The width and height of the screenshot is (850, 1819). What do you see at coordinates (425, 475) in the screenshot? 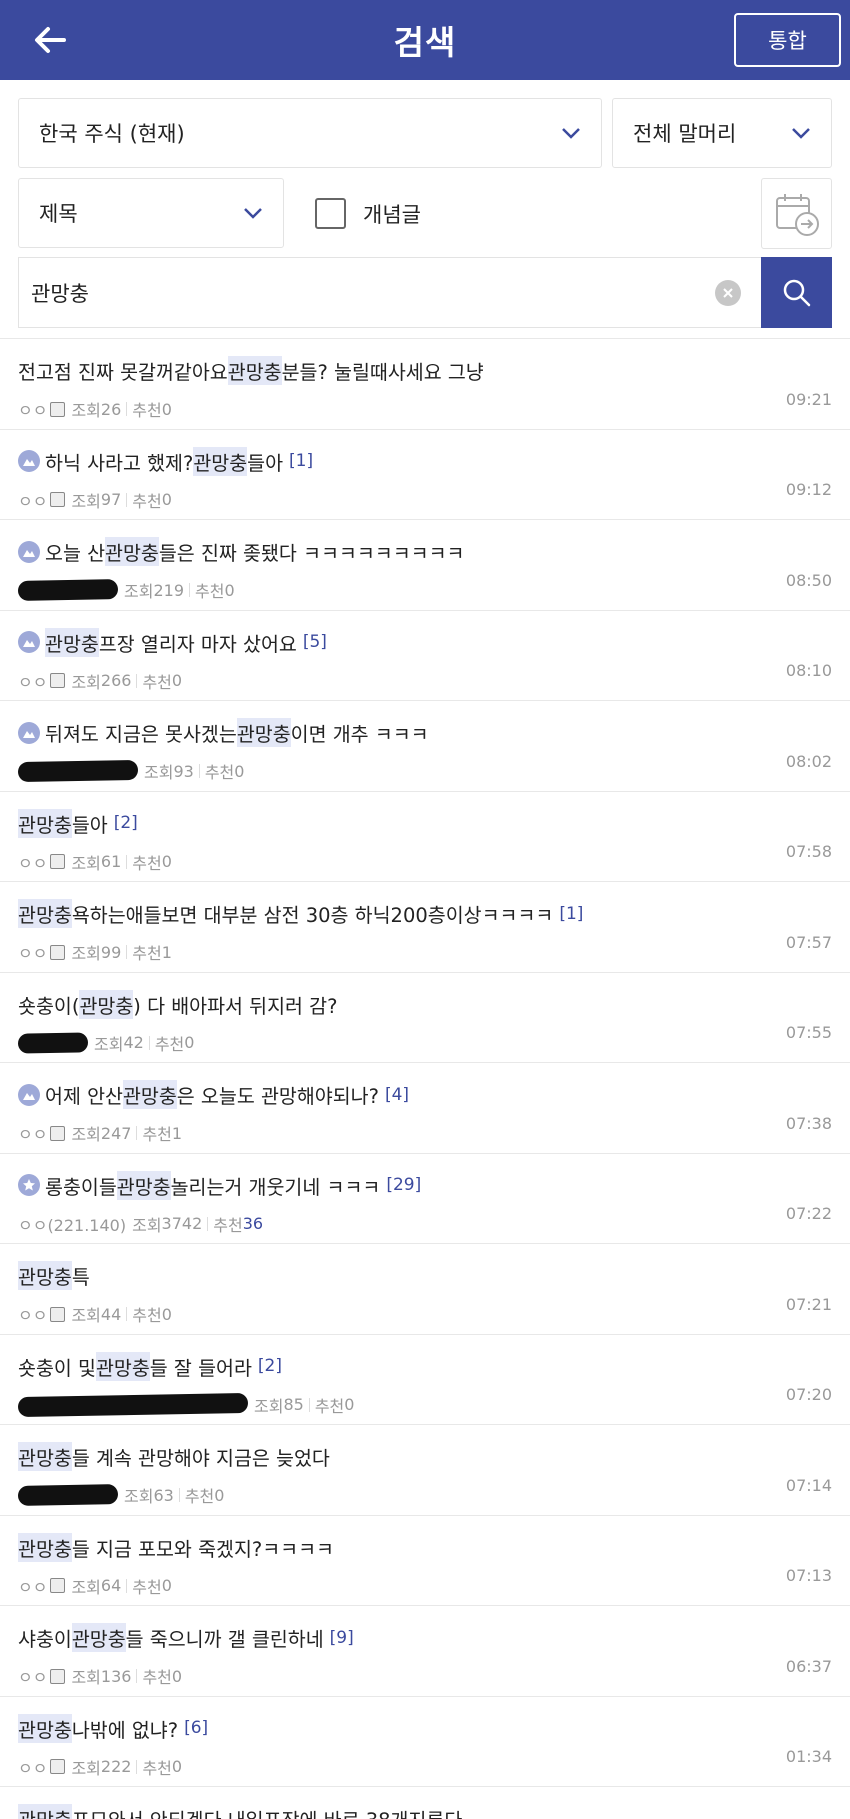
I see `list-item: 하닉 사라고 했제? 관망충 들아 [1] ㅇㅇ 조회 97 추천 0 09:12` at bounding box center [425, 475].